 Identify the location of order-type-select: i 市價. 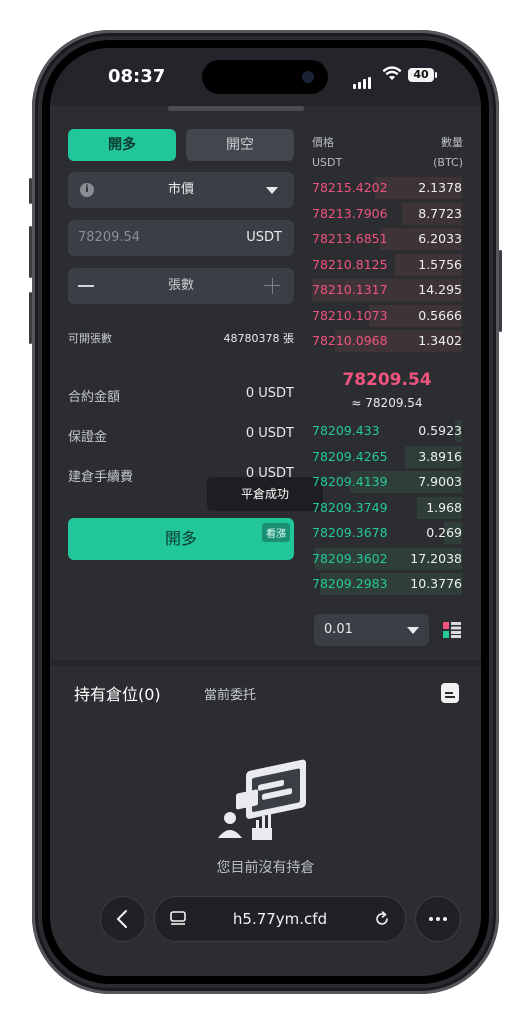
(181, 190).